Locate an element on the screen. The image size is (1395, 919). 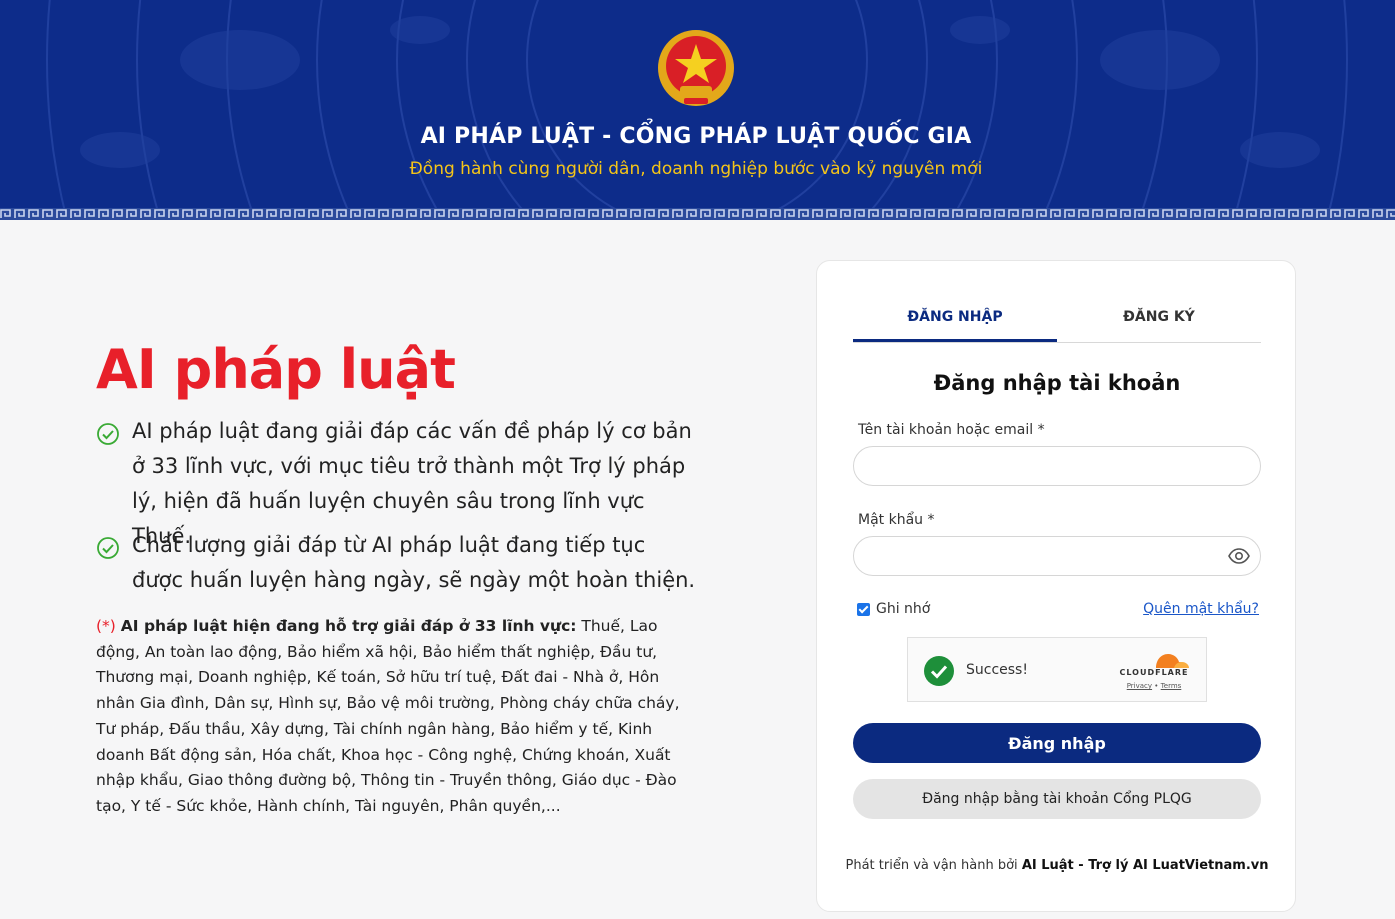
terms-link: Terms is located at coordinates (1171, 686).